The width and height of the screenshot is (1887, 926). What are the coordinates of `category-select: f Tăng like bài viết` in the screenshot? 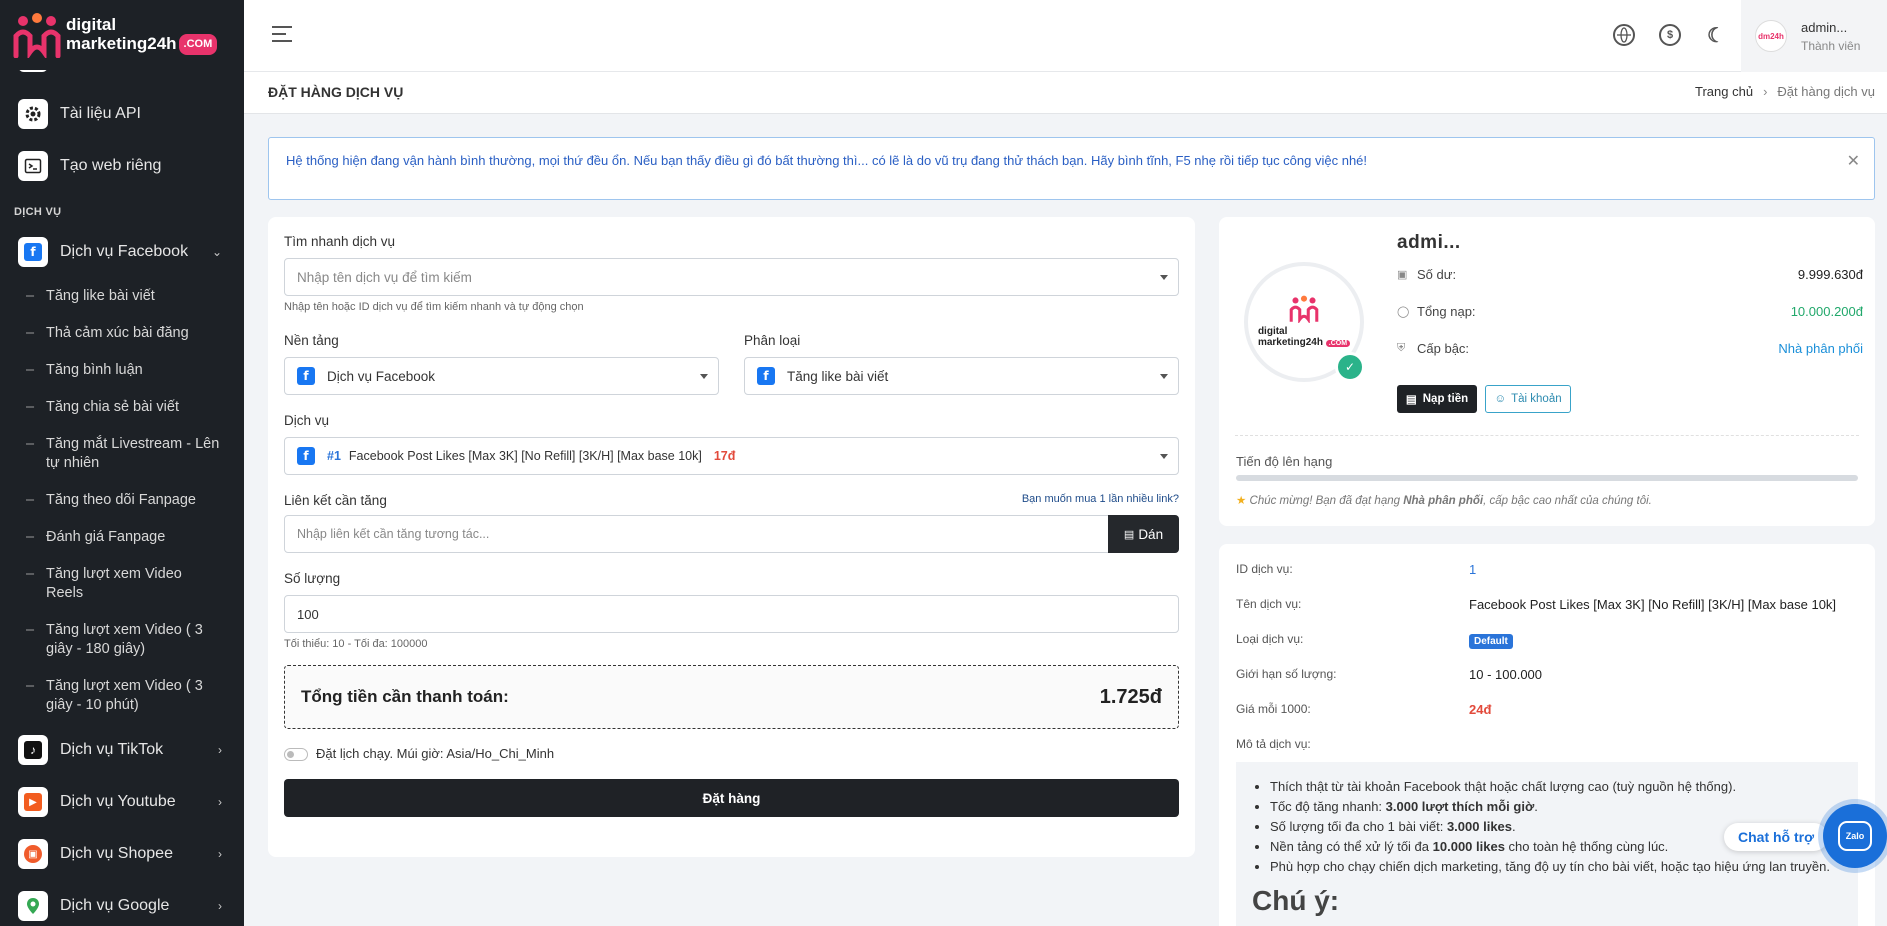 It's located at (961, 376).